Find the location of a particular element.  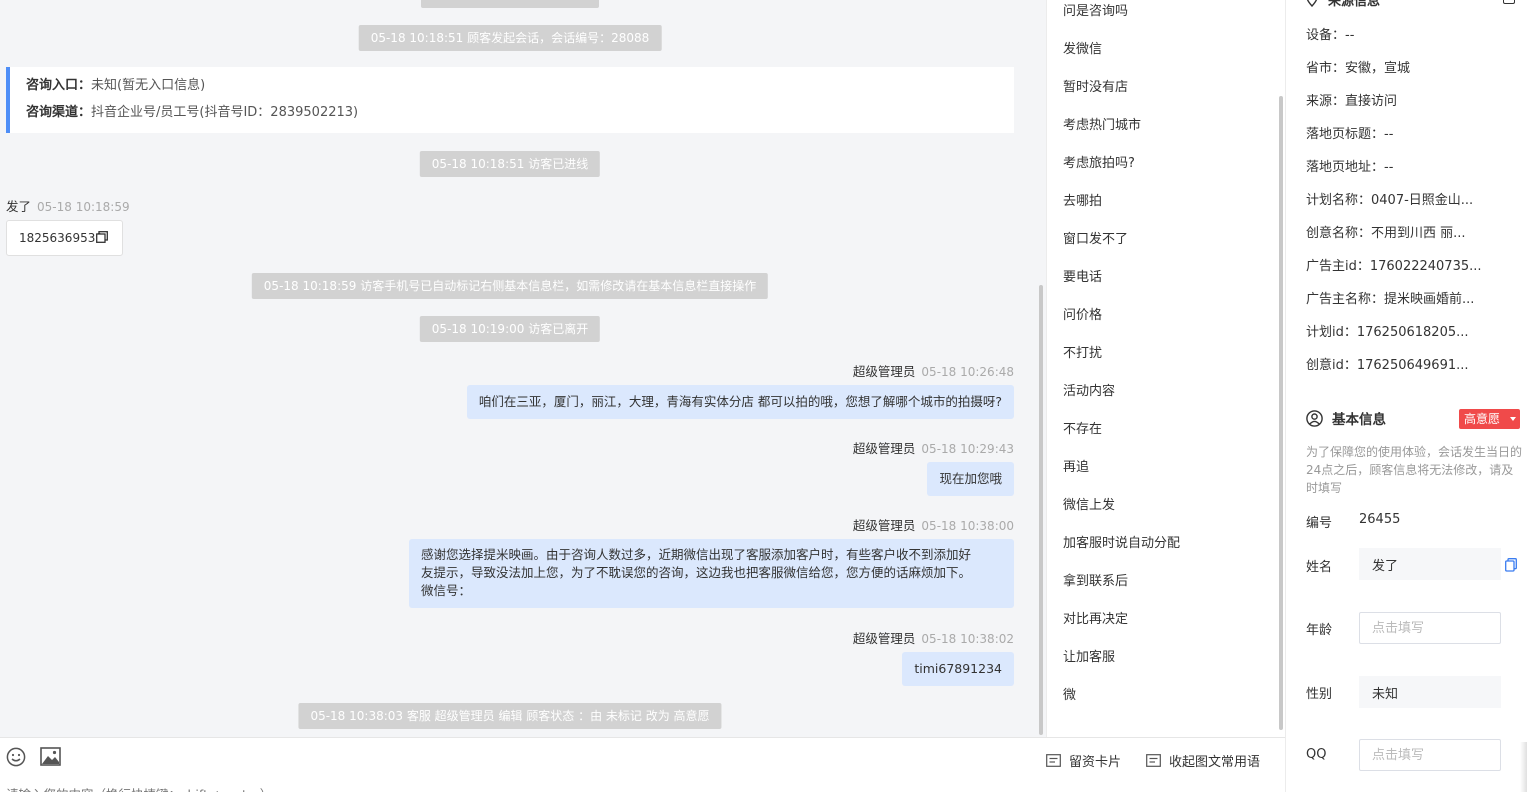

source-device: 设备：-- is located at coordinates (1330, 35).